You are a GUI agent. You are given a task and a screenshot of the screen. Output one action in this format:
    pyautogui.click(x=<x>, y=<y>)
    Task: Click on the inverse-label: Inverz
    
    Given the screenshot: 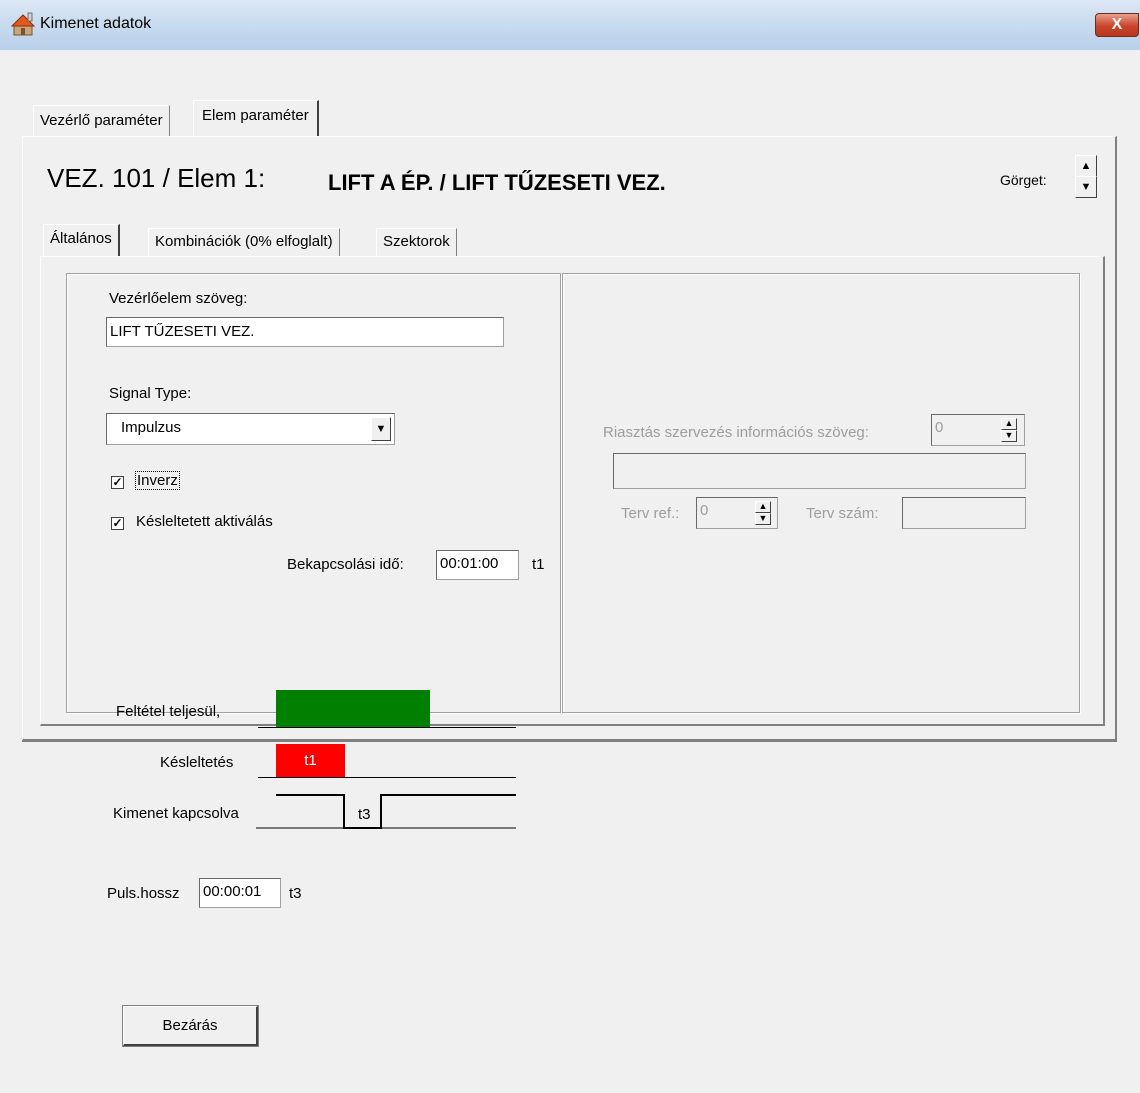 What is the action you would take?
    pyautogui.click(x=157, y=480)
    